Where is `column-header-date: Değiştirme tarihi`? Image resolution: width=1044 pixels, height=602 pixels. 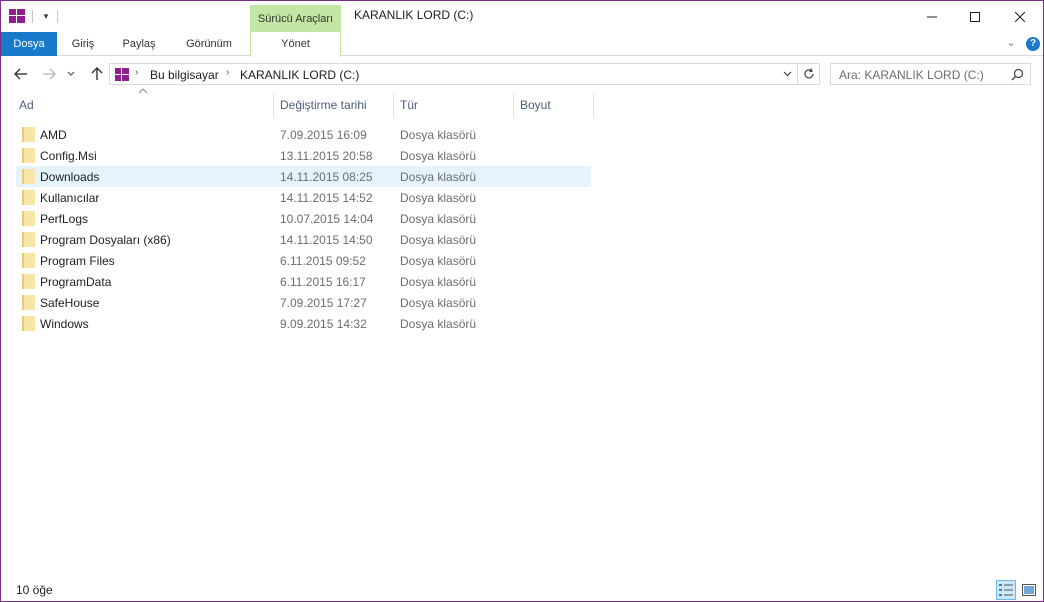 column-header-date: Değiştirme tarihi is located at coordinates (333, 105).